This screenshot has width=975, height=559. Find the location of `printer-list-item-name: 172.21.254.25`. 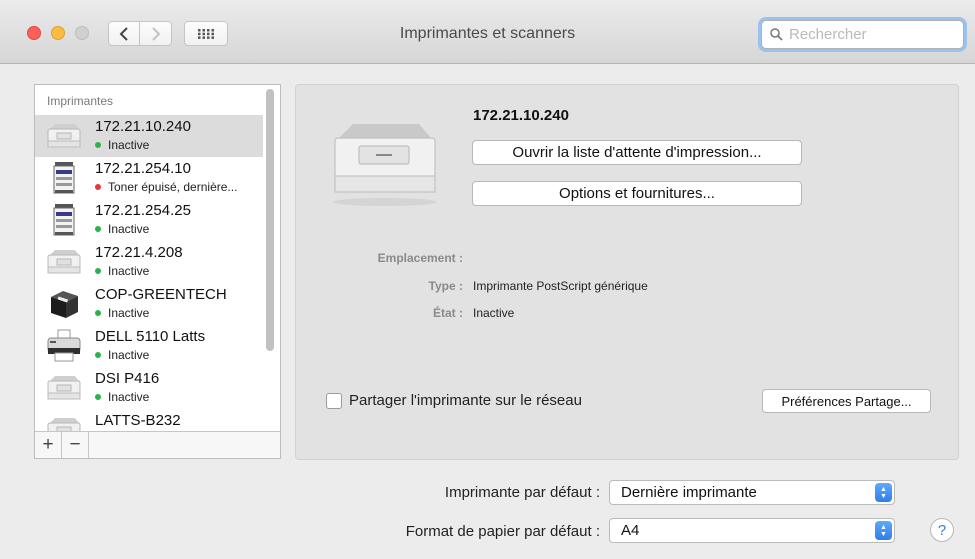

printer-list-item-name: 172.21.254.25 is located at coordinates (143, 210).